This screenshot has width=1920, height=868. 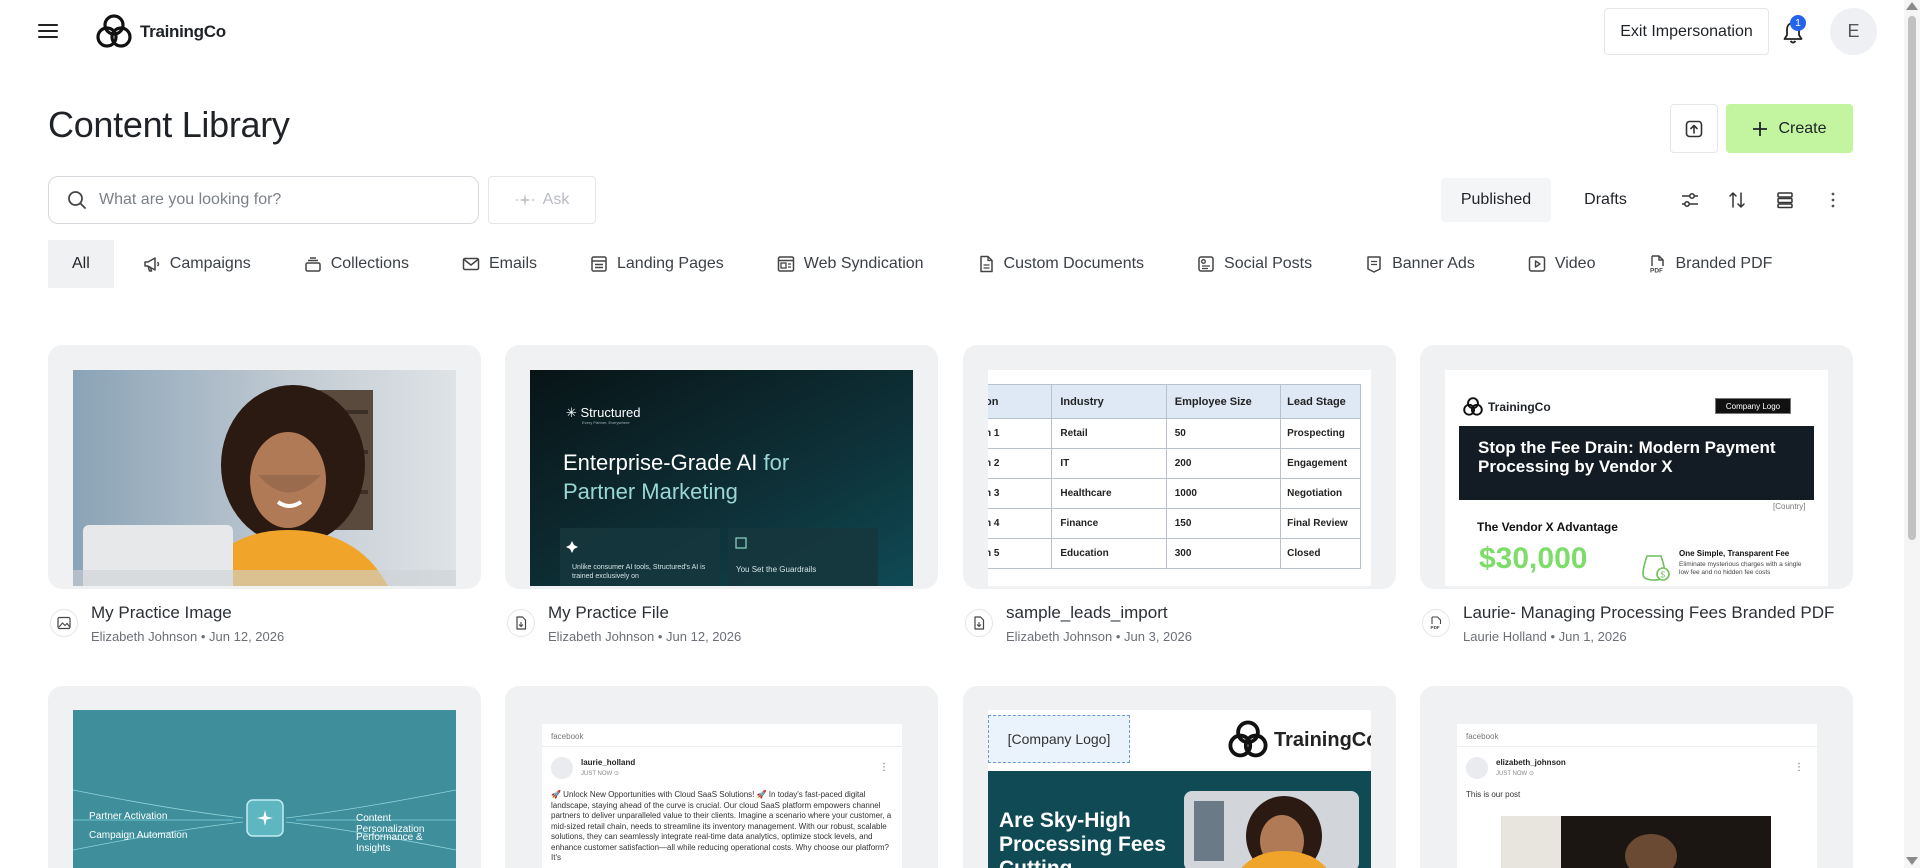 I want to click on brand-logo: TrainingCo, so click(x=160, y=32).